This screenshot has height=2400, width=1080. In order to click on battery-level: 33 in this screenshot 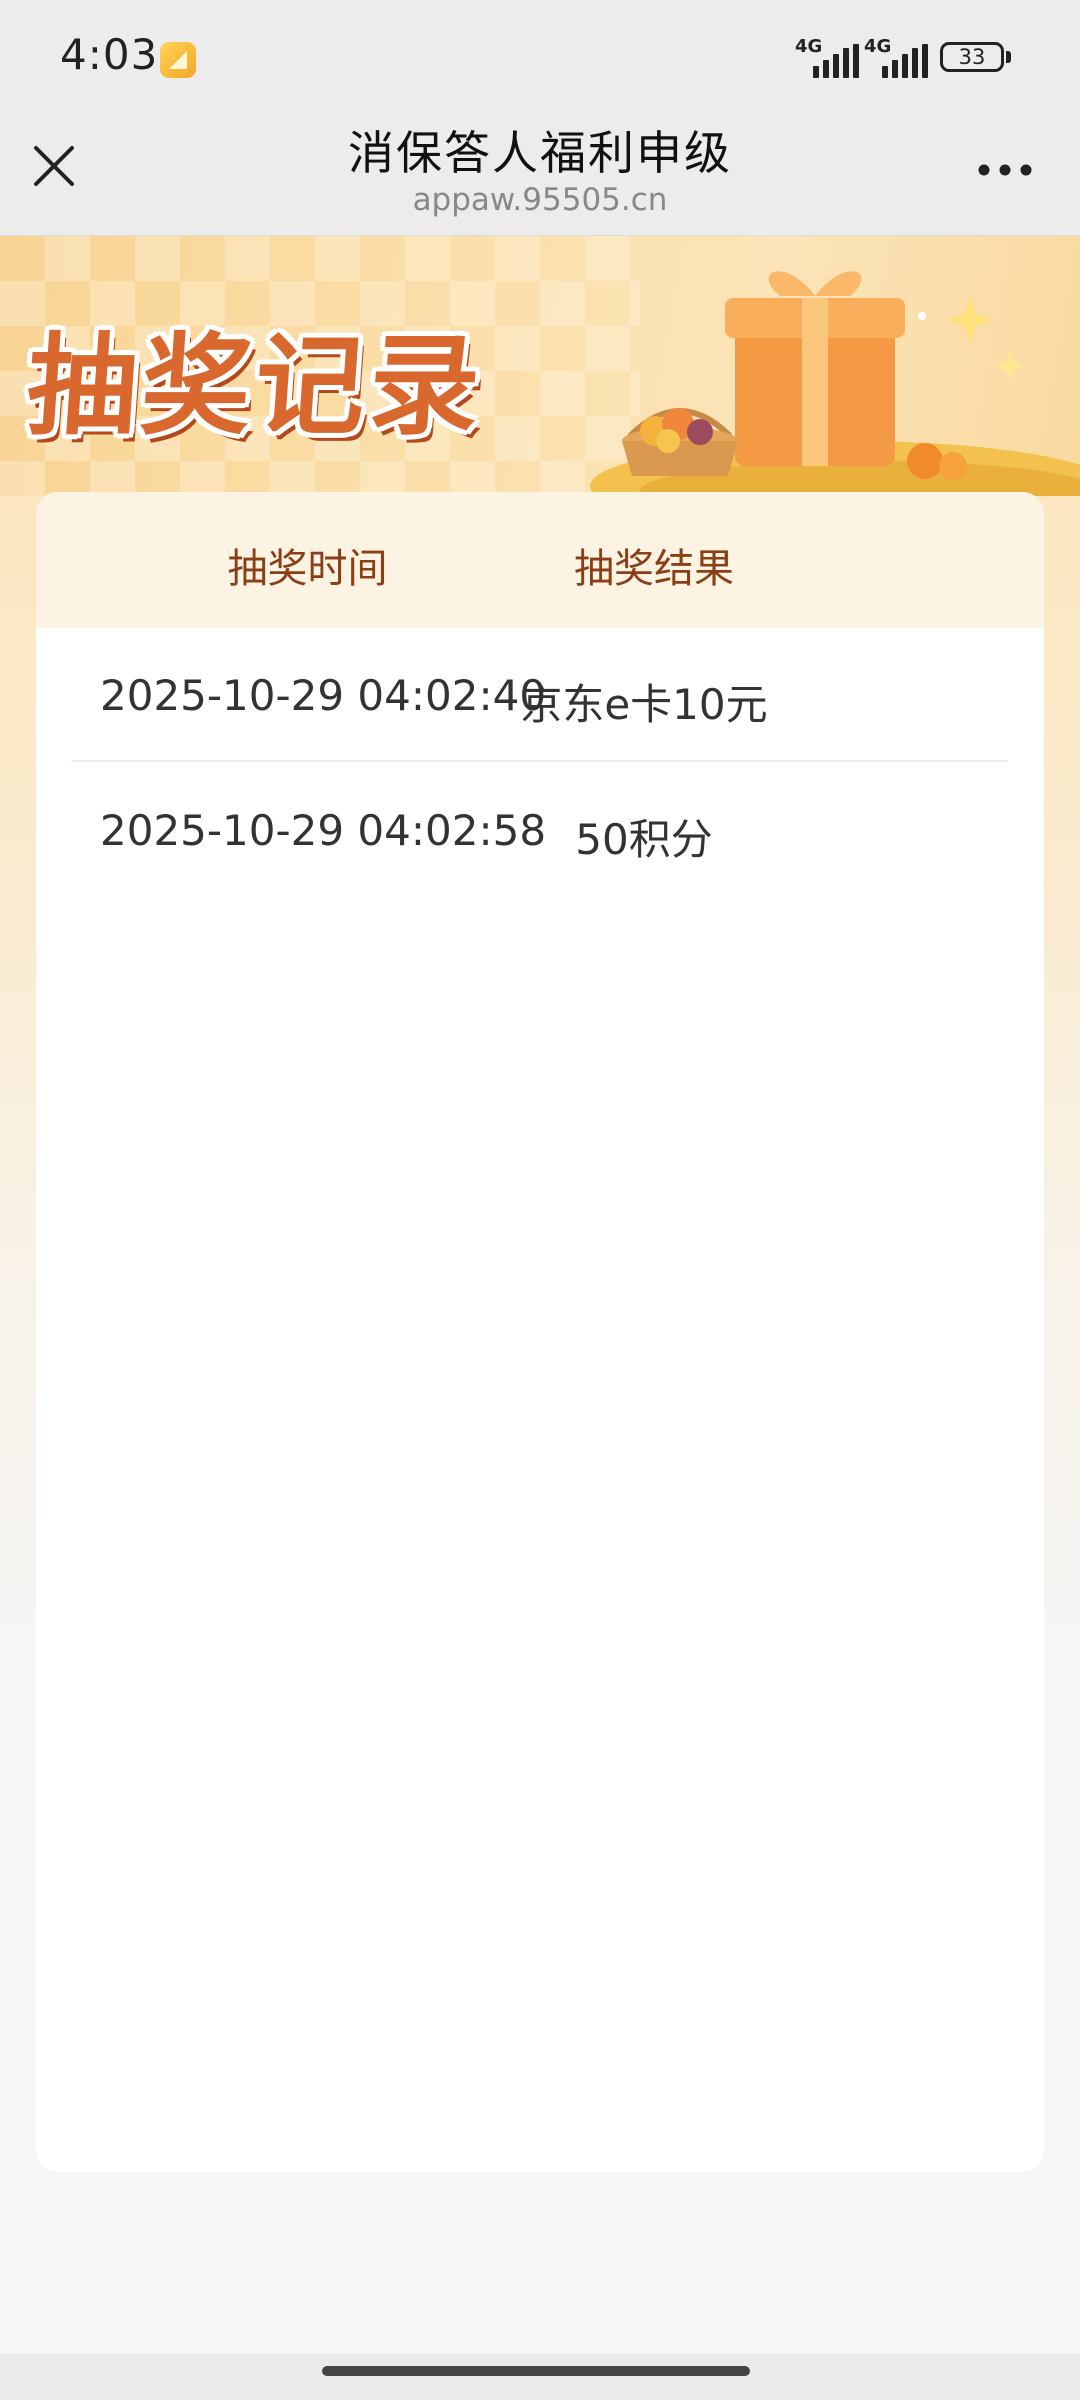, I will do `click(972, 57)`.